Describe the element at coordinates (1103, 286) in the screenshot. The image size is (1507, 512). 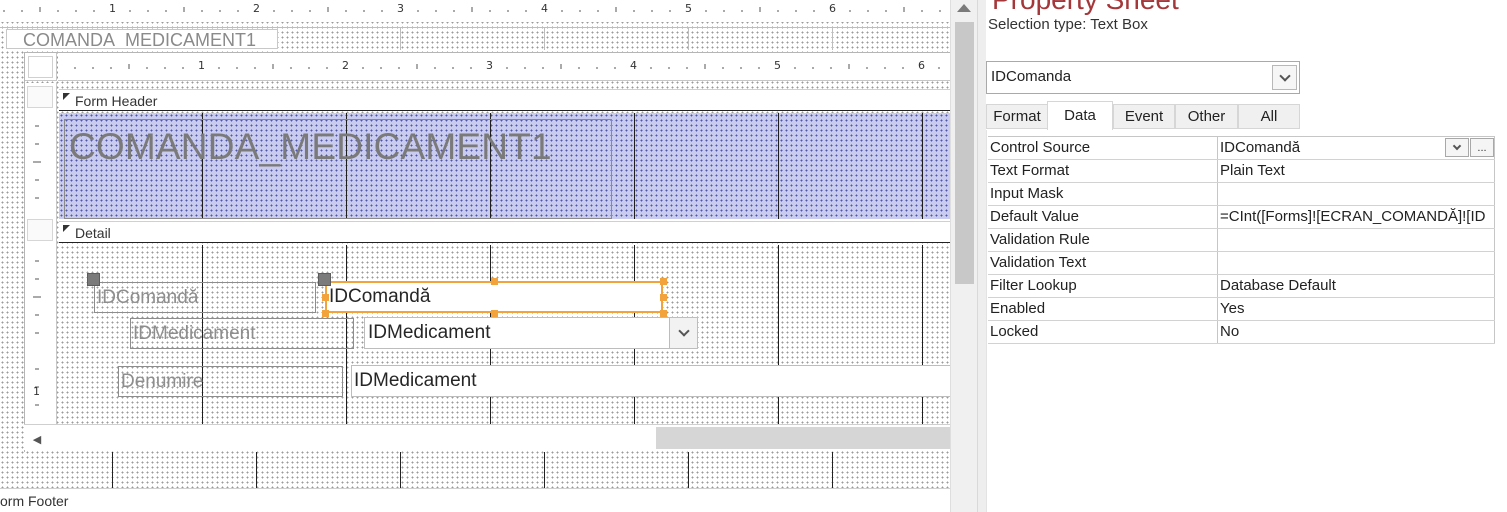
I see `property-name: Filter Lookup` at that location.